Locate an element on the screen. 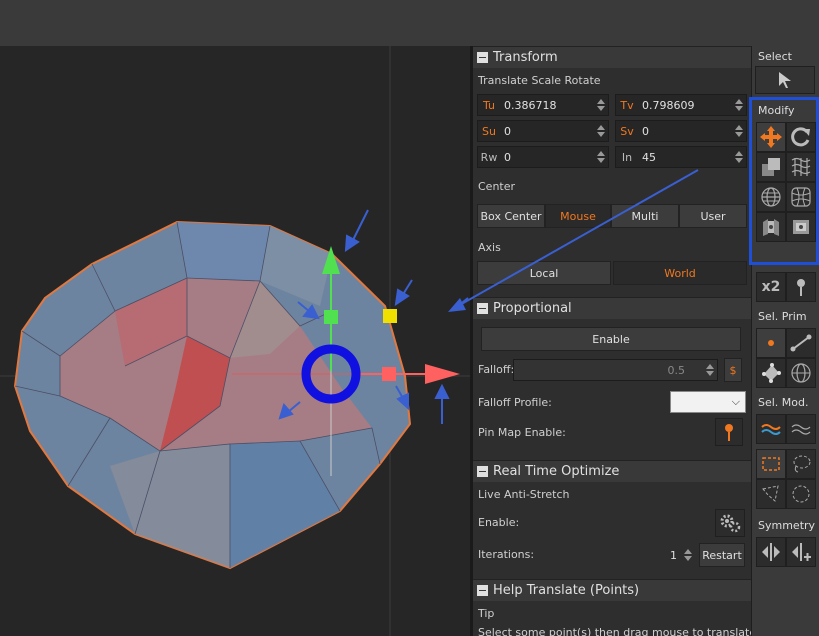 The width and height of the screenshot is (819, 636). arrow-pointer-icon is located at coordinates (785, 80).